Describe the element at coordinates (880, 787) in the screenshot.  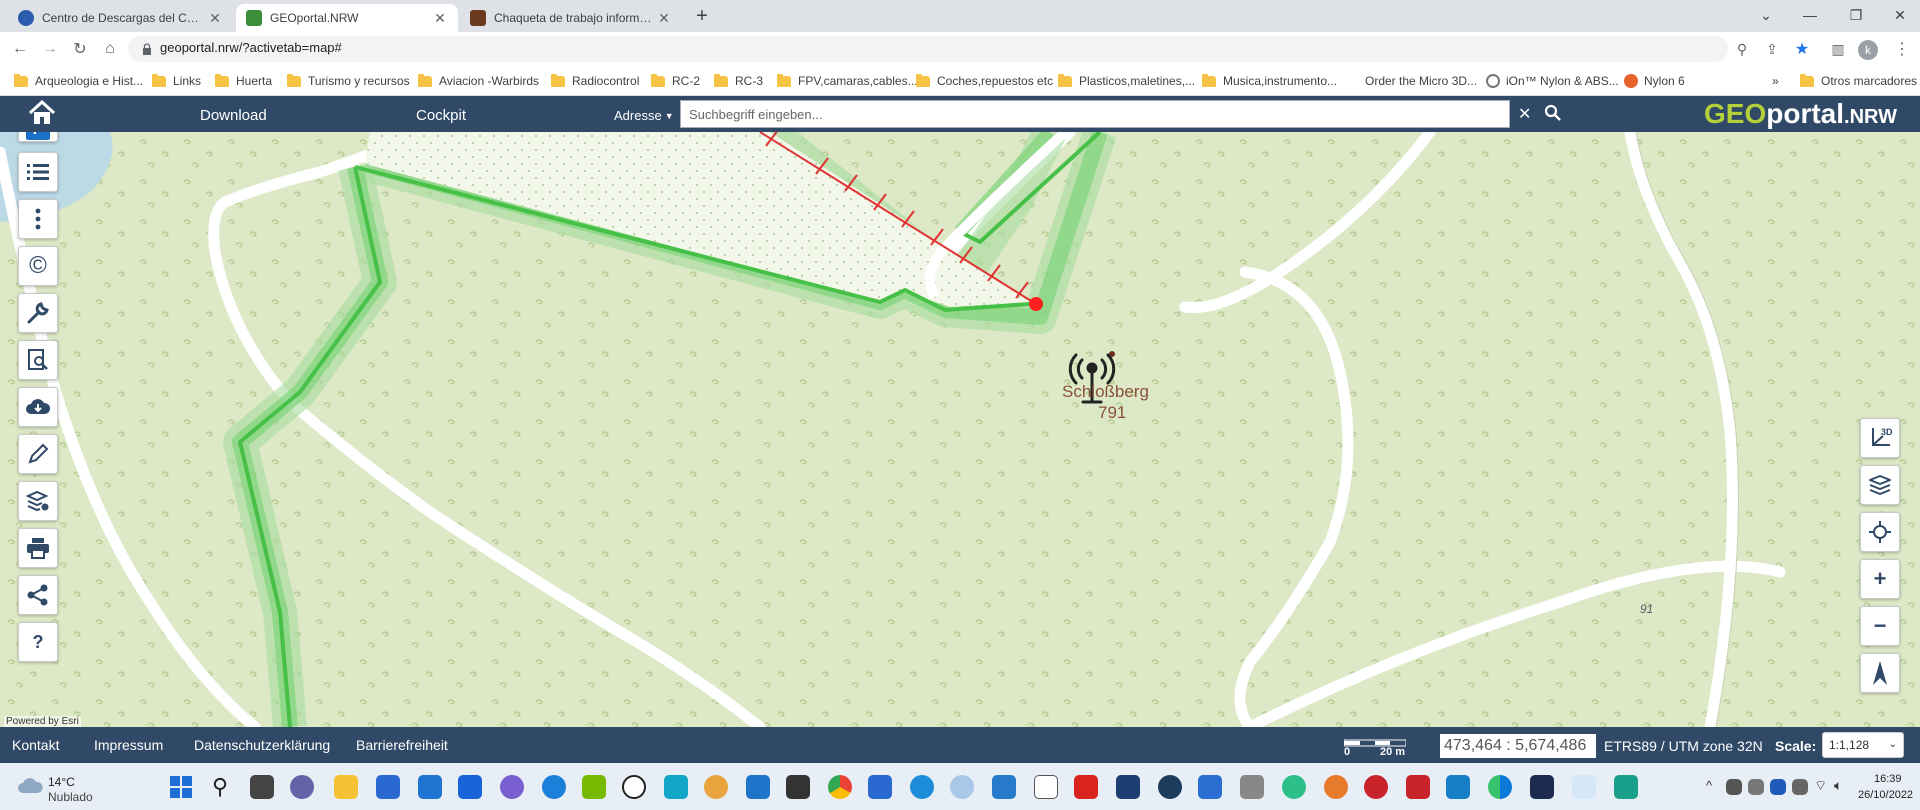
I see `music-icon` at that location.